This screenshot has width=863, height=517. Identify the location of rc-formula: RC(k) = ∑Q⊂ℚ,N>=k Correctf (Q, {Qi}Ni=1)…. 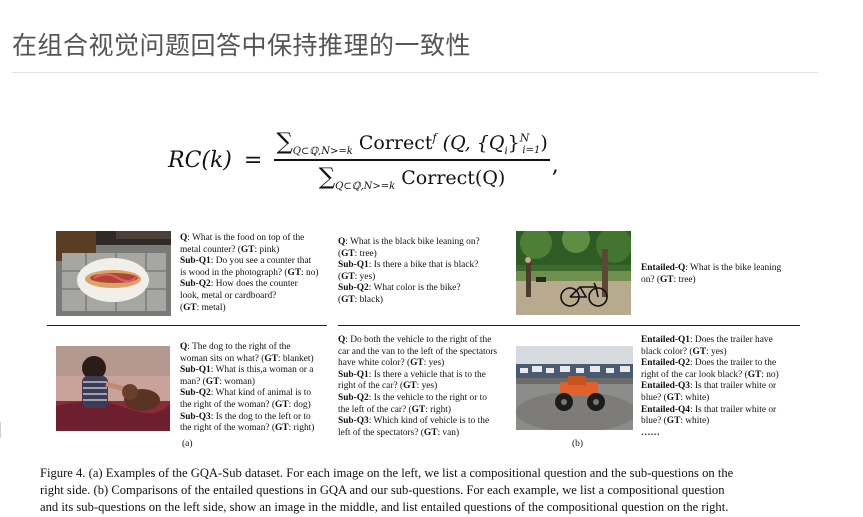
(363, 160).